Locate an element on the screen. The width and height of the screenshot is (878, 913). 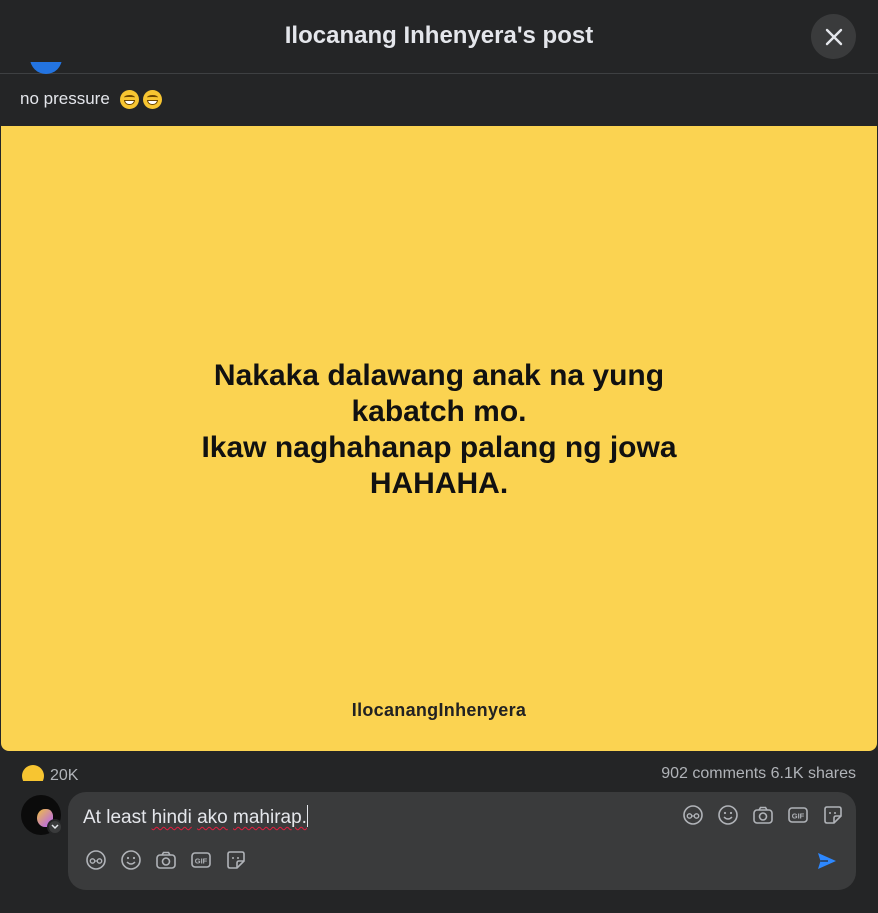
post-caption: no pressure is located at coordinates (91, 99).